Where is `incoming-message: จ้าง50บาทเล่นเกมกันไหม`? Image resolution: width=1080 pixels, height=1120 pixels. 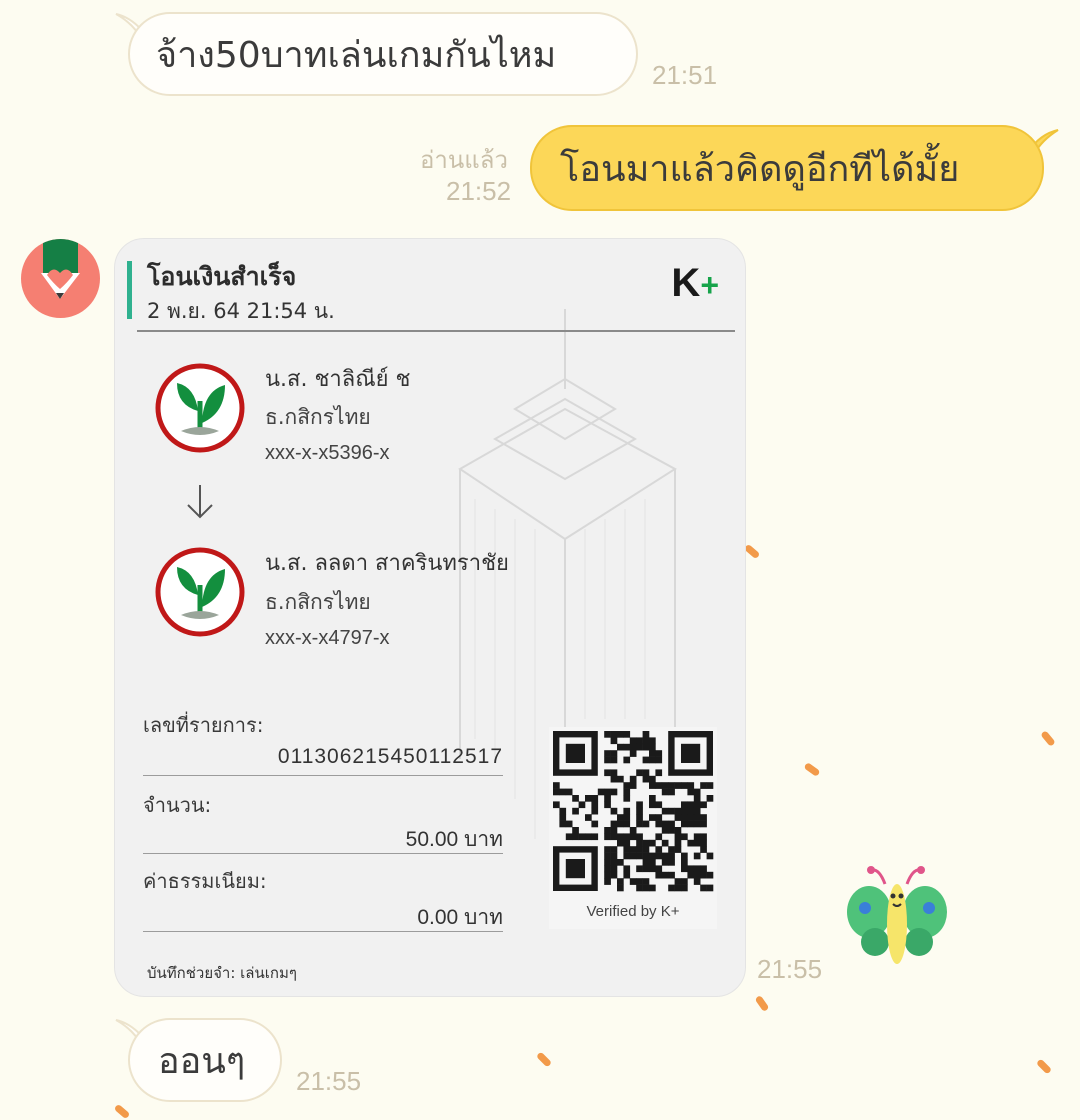
incoming-message: จ้าง50บาทเล่นเกมกันไหม is located at coordinates (383, 54).